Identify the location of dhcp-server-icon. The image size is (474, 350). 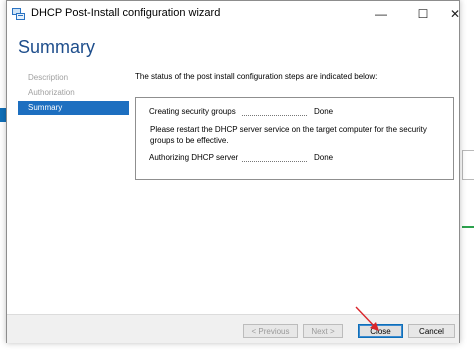
(18, 14).